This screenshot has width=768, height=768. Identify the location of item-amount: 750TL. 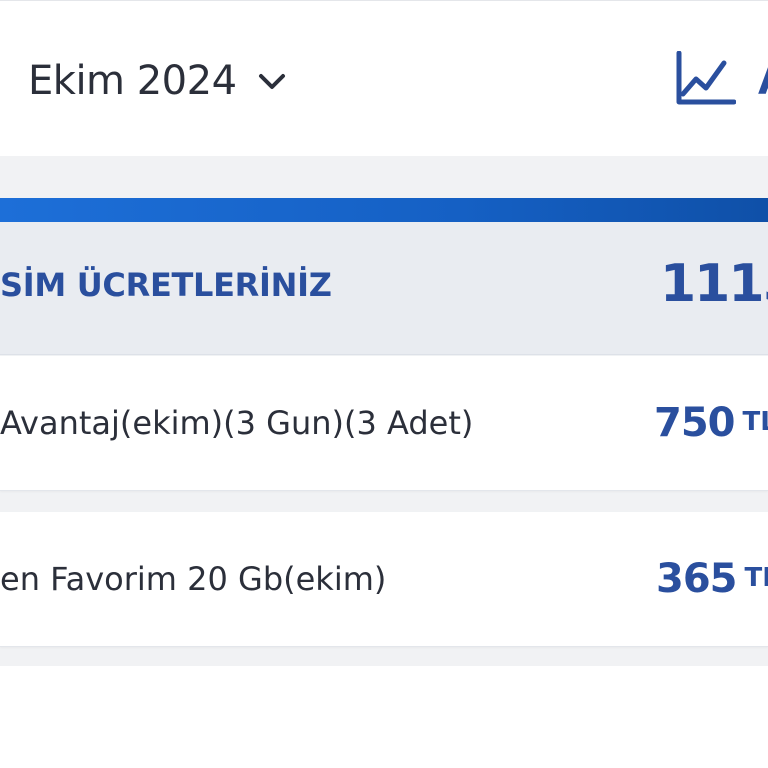
(711, 423).